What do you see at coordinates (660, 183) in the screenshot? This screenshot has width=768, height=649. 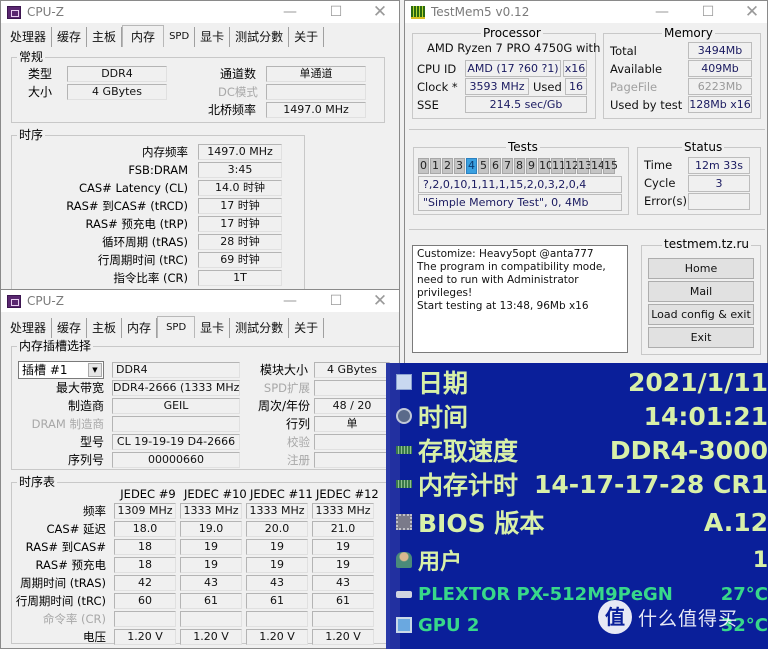 I see `cycle-label: Cycle` at bounding box center [660, 183].